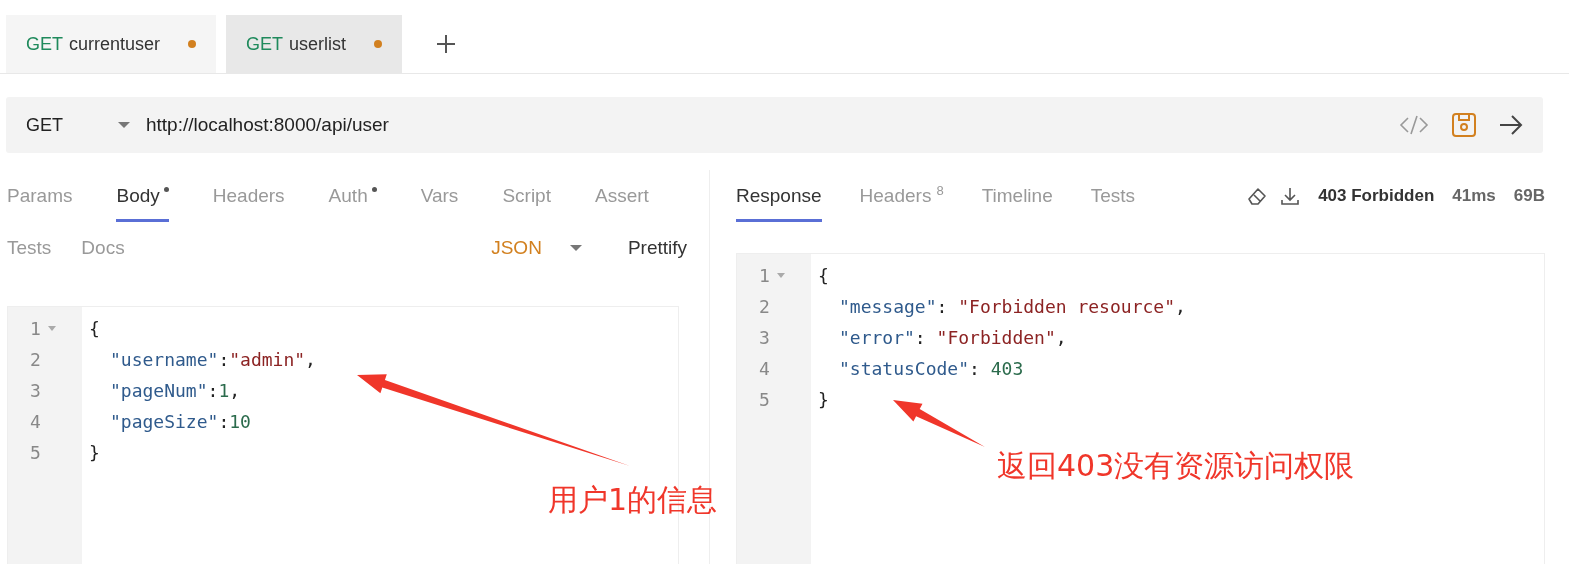  I want to click on response-size: 69B, so click(1529, 196).